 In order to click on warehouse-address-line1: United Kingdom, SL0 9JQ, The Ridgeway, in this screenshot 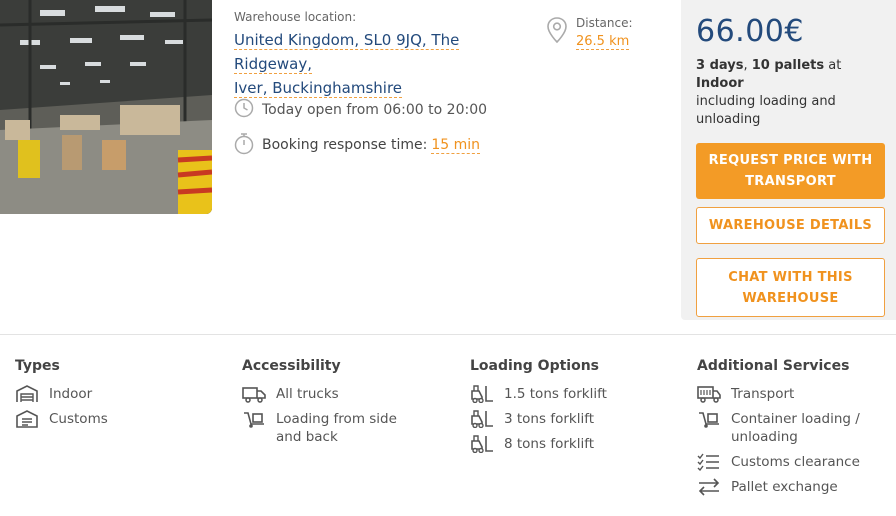, I will do `click(347, 52)`.